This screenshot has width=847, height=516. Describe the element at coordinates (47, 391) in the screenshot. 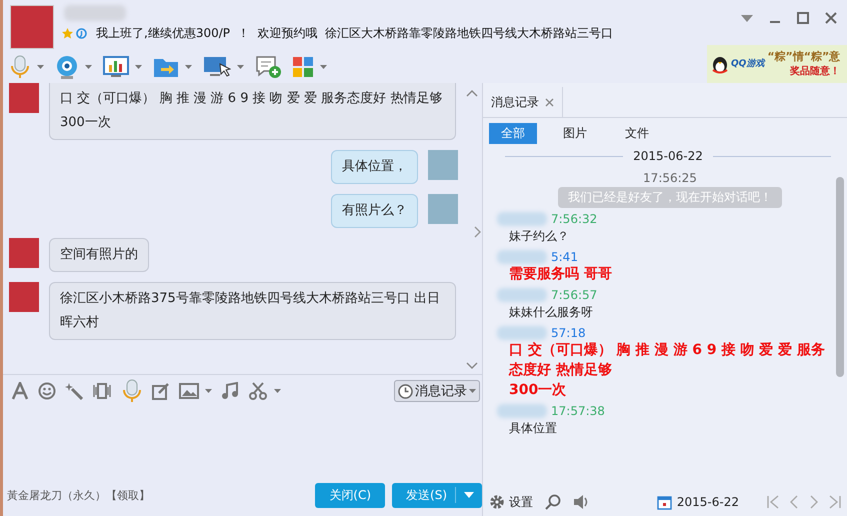

I see `smiley-icon` at that location.